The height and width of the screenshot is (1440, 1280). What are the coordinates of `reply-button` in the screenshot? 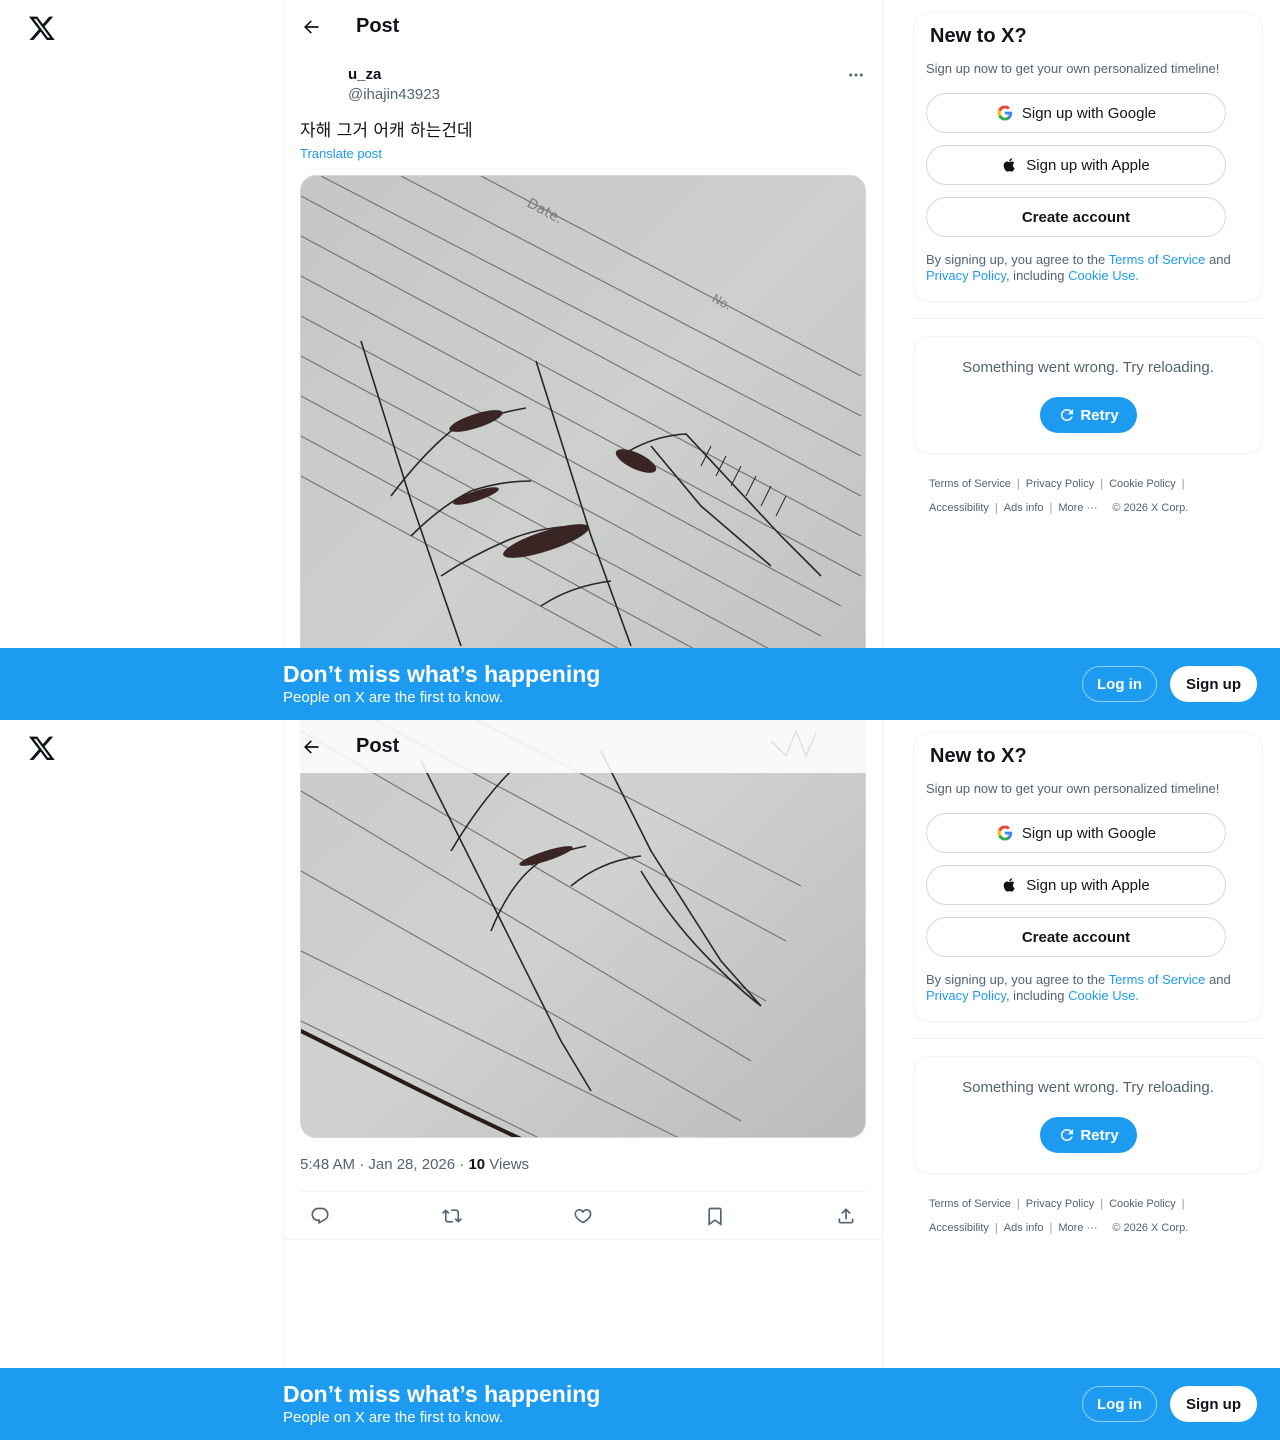 It's located at (320, 1216).